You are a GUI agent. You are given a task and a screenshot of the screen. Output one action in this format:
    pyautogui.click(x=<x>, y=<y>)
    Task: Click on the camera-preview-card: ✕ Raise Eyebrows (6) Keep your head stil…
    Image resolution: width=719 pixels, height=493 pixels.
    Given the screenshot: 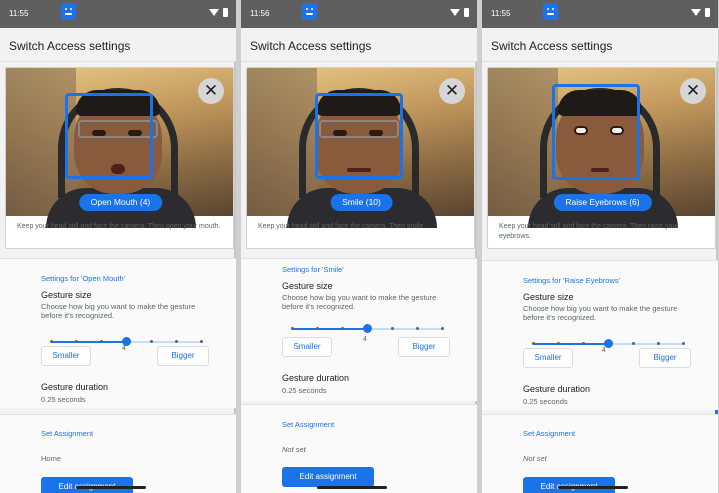 What is the action you would take?
    pyautogui.click(x=601, y=158)
    